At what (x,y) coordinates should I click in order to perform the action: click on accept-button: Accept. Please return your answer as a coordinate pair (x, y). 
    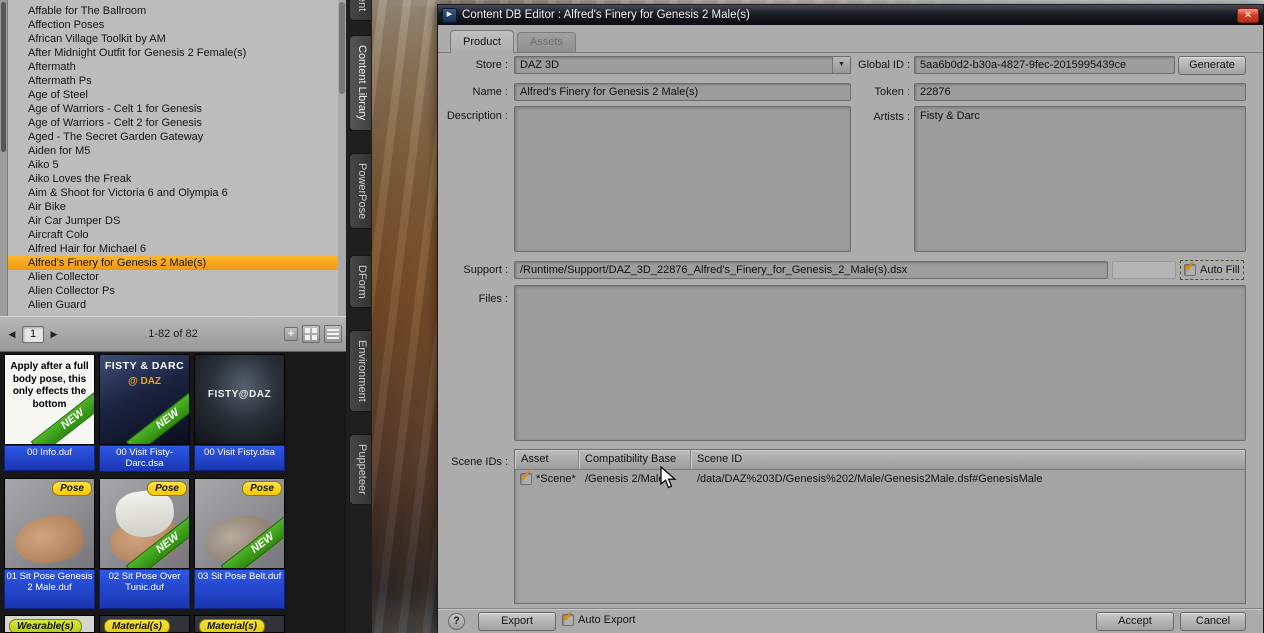
    Looking at the image, I should click on (1135, 621).